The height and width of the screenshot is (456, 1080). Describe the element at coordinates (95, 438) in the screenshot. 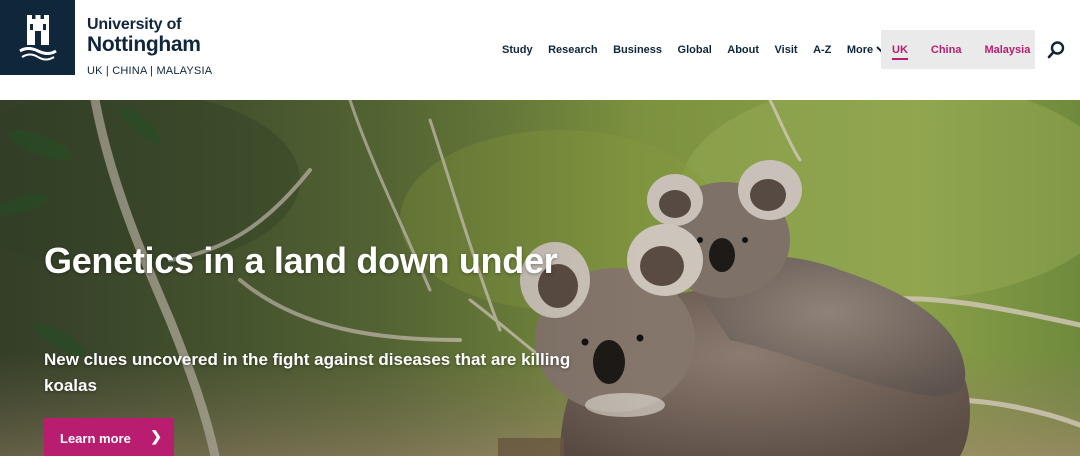

I see `learn-more-label: Learn more` at that location.